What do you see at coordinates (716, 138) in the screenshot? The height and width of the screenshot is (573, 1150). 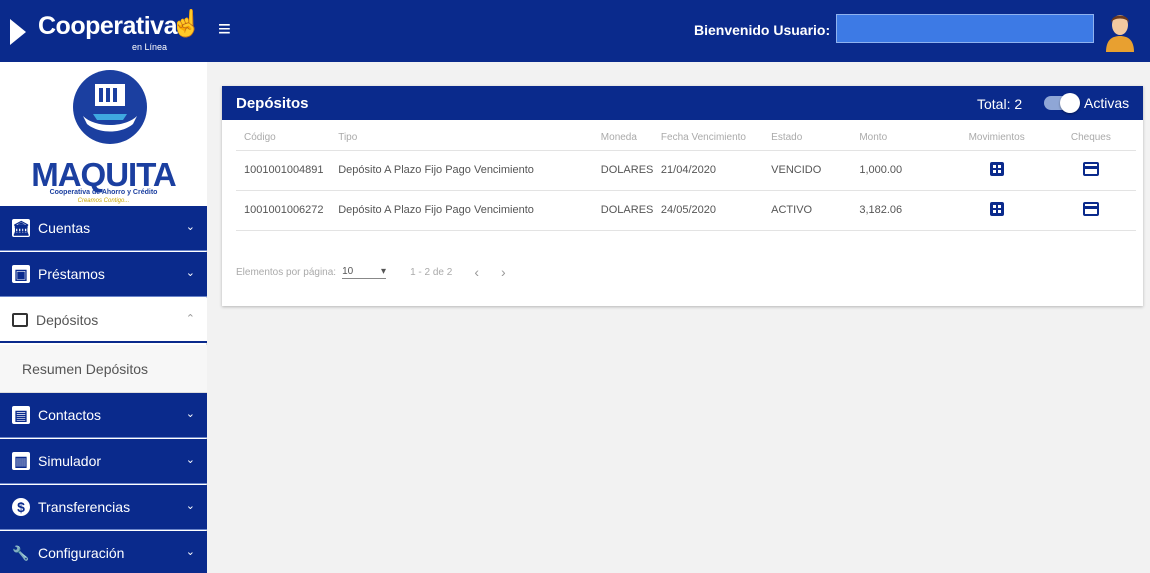 I see `column-header: Fecha Vencimiento` at bounding box center [716, 138].